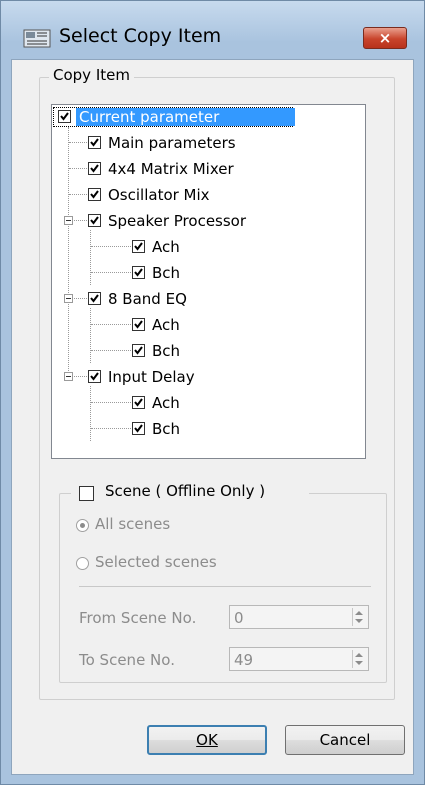 The width and height of the screenshot is (425, 785). Describe the element at coordinates (166, 351) in the screenshot. I see `tree-item-8-band-eq-bch: Bch` at that location.